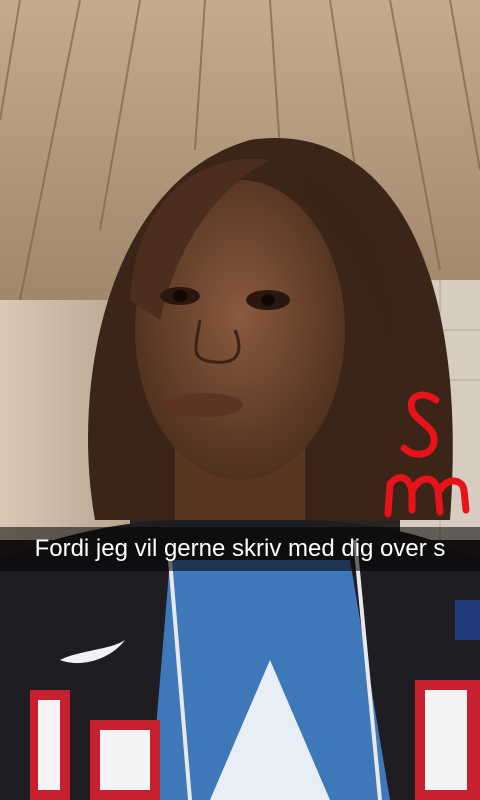  I want to click on caption-bar: Fordi jeg vil gerne skriv med dig over s, so click(240, 549).